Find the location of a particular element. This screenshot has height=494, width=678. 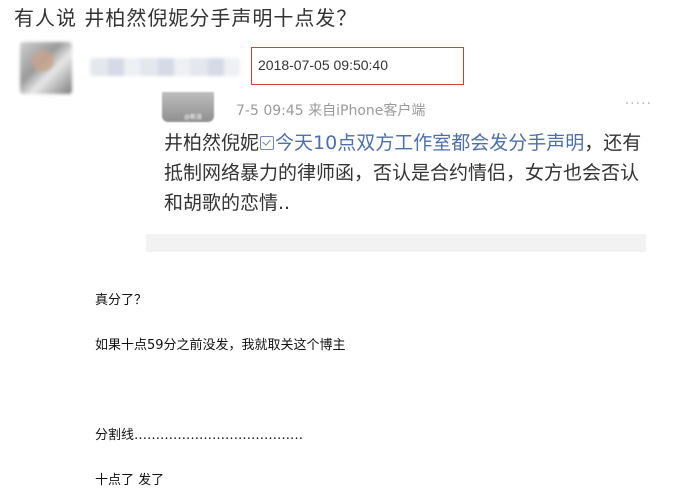

post-title: 有人说 井柏然倪妮分手声明十点发？ is located at coordinates (186, 18).